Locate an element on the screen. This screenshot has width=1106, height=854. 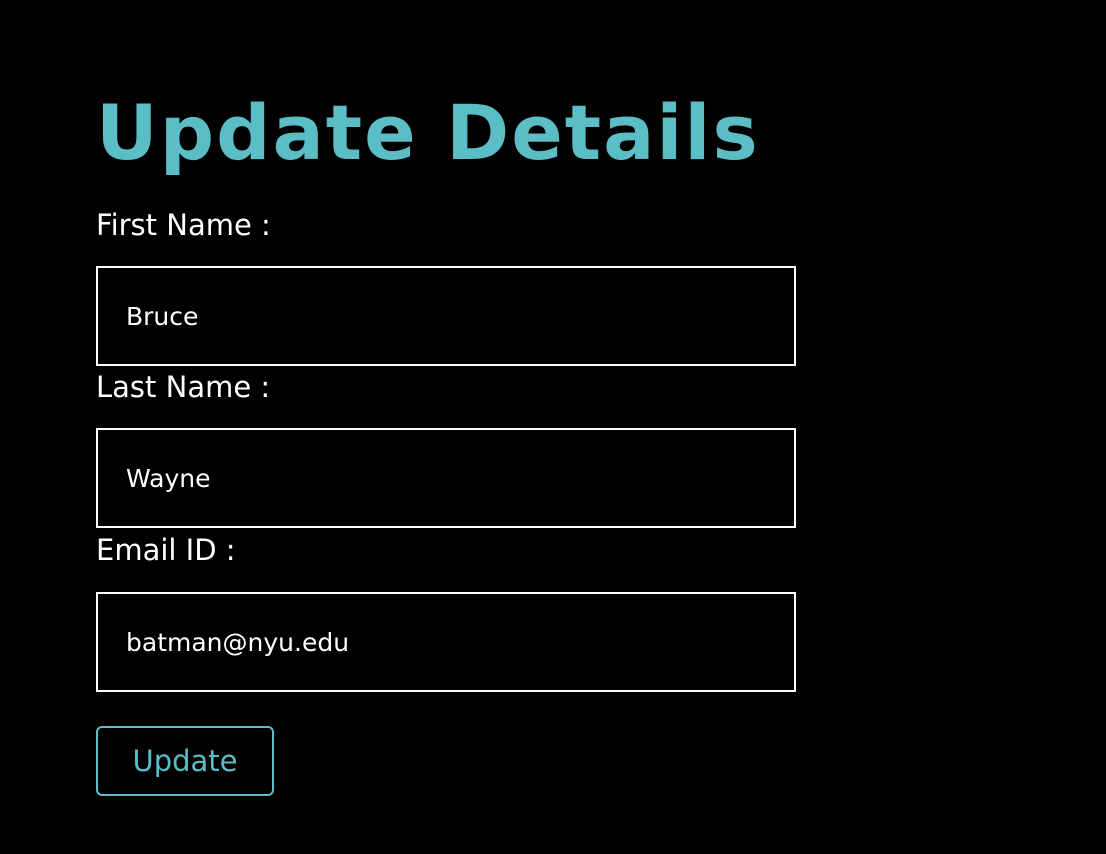
update-button: Update is located at coordinates (185, 761).